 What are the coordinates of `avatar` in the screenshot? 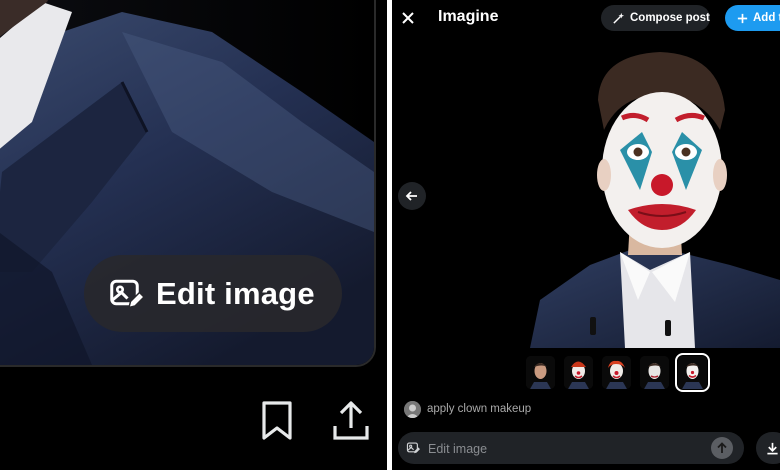 It's located at (412, 409).